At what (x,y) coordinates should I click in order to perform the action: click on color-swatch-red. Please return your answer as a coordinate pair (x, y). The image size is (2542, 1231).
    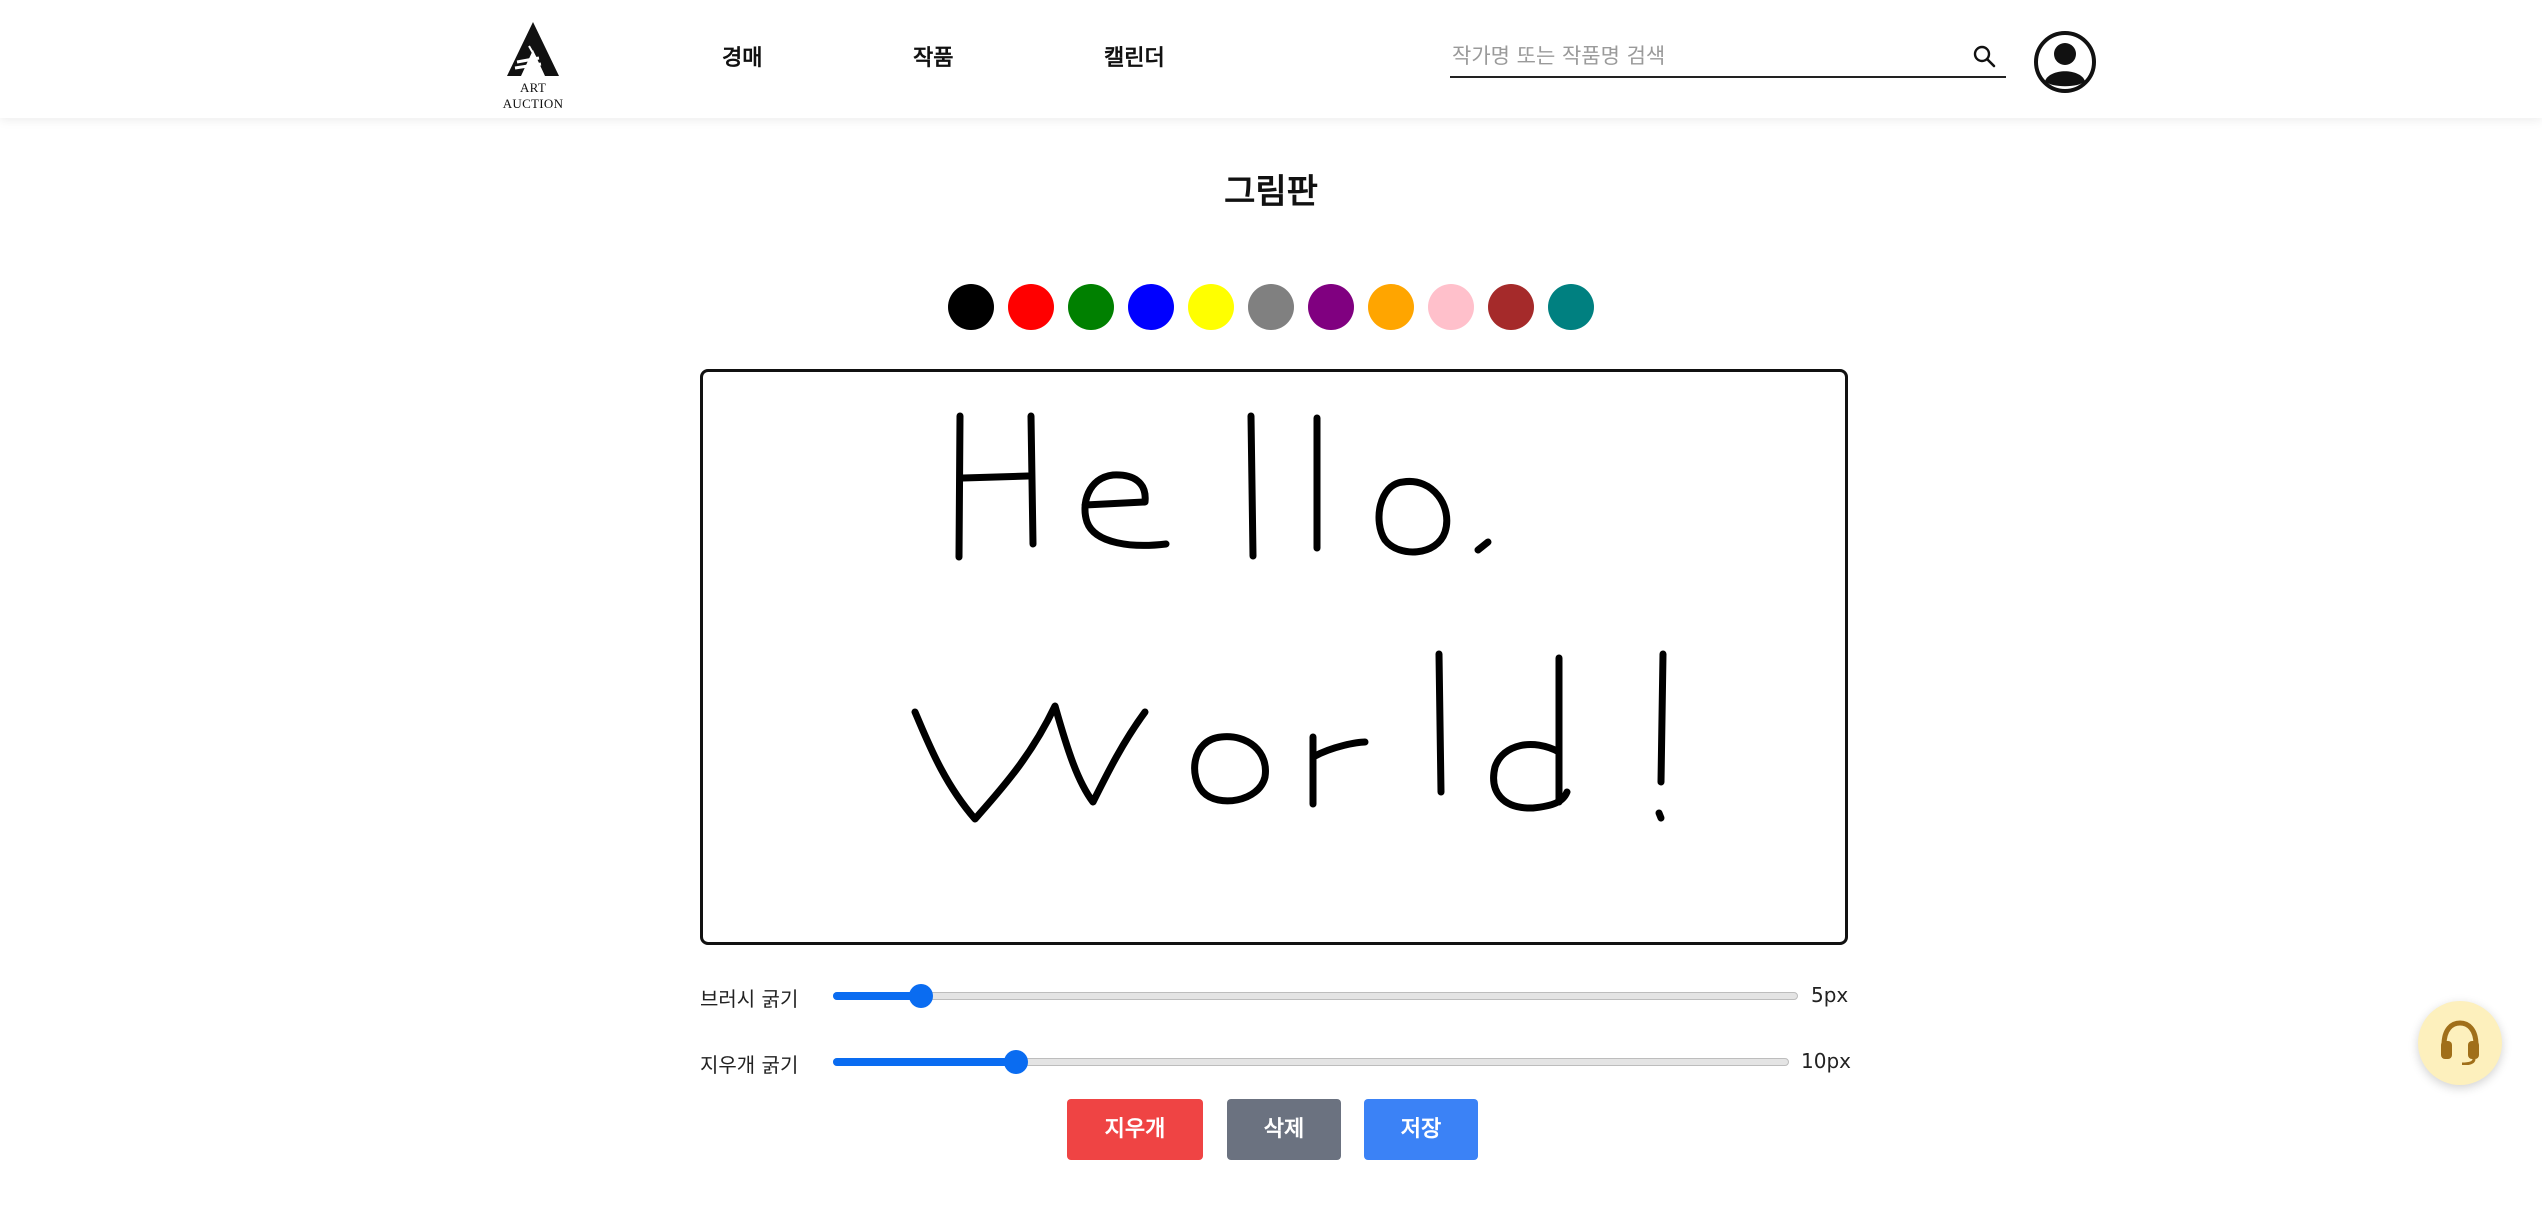
    Looking at the image, I should click on (1031, 307).